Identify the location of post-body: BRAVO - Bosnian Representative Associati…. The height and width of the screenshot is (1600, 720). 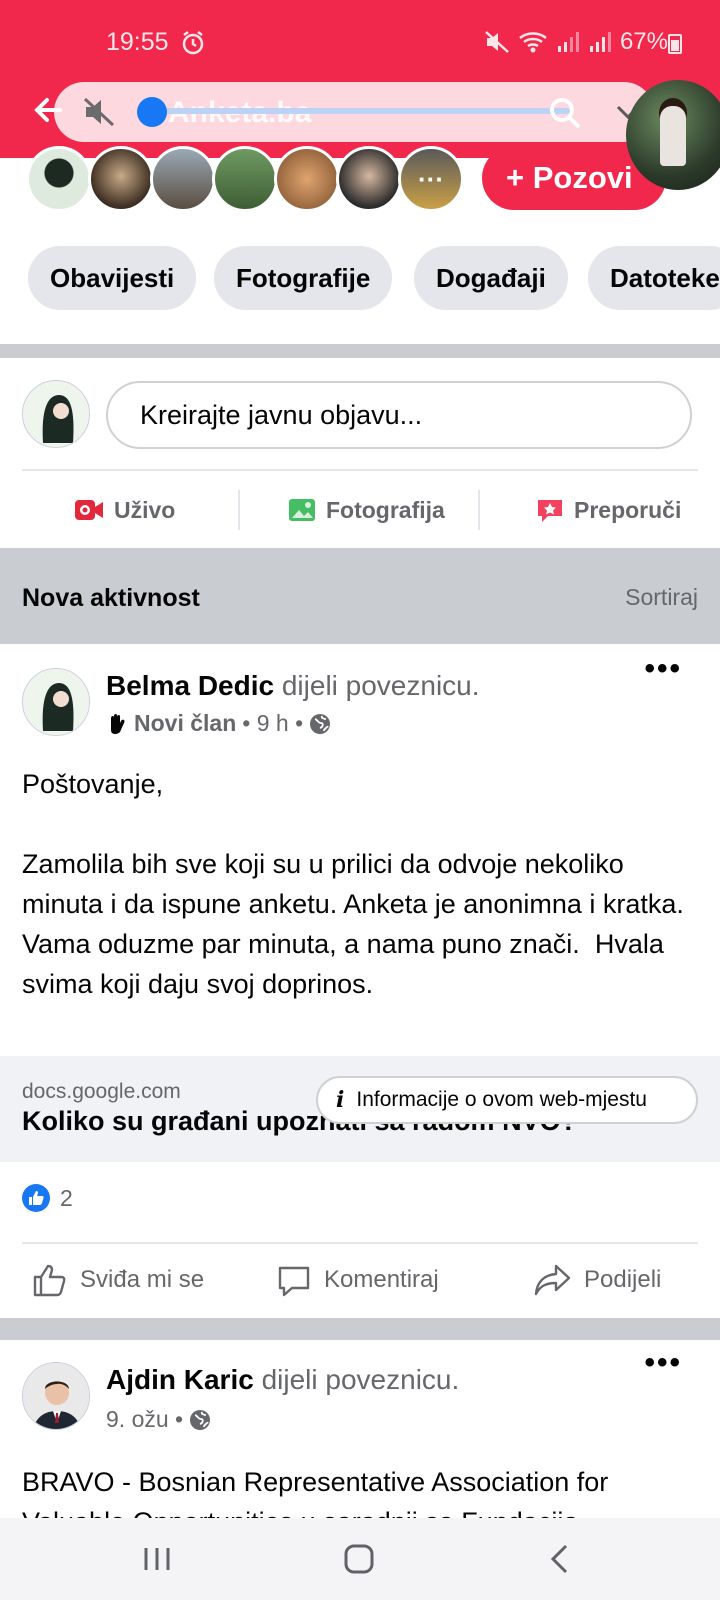
(319, 1494).